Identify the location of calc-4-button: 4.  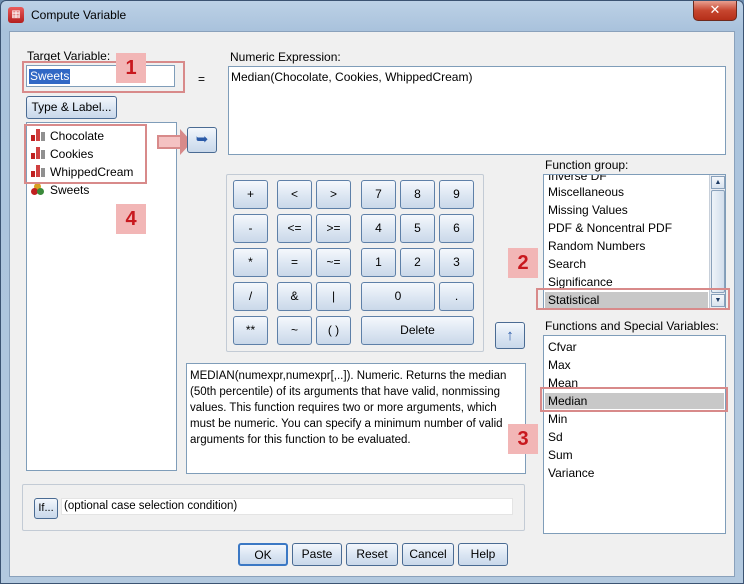
(378, 228).